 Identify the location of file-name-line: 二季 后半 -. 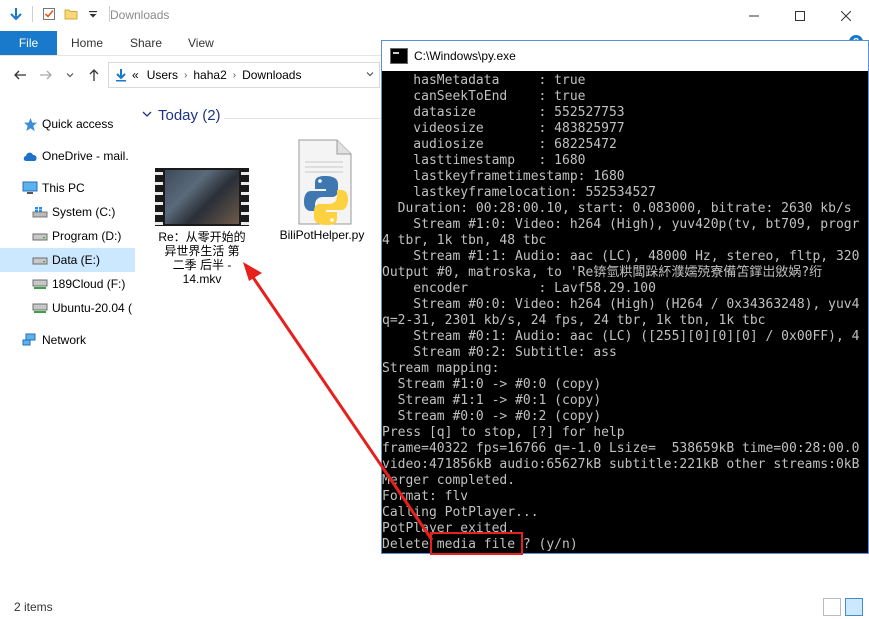
(202, 265).